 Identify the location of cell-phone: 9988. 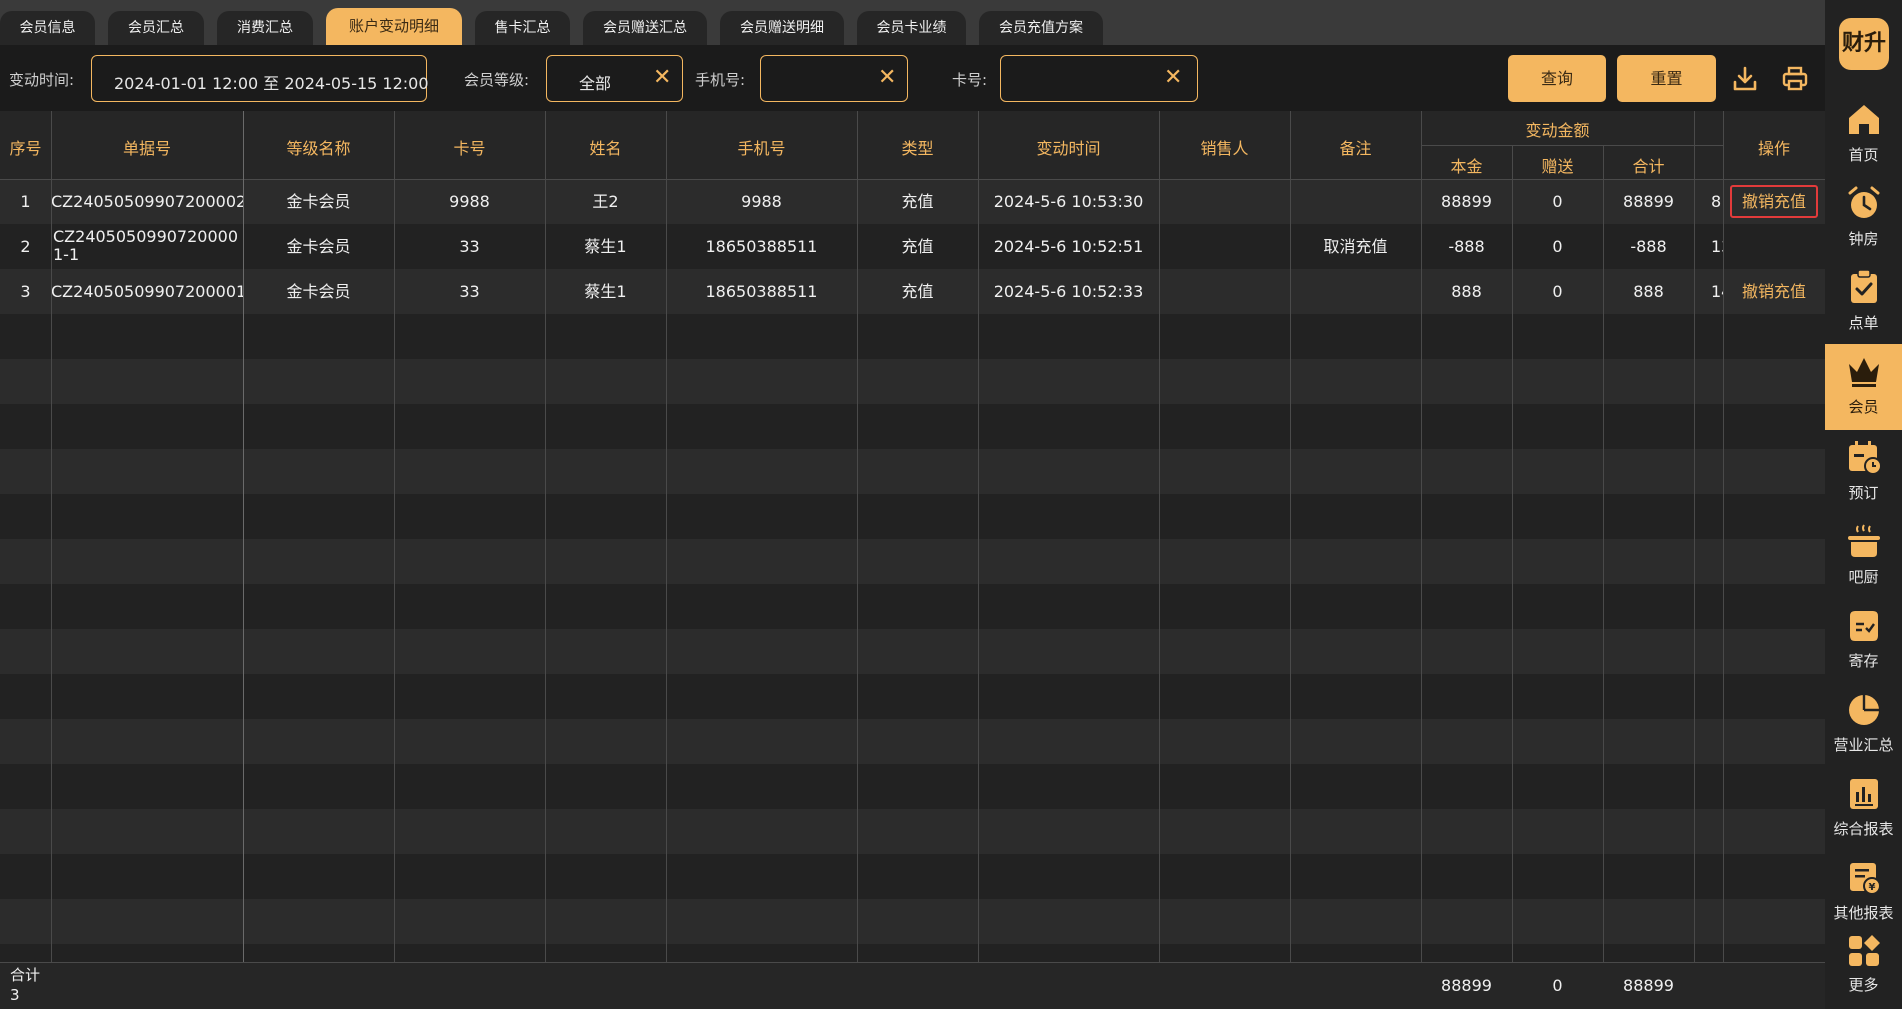
(761, 201).